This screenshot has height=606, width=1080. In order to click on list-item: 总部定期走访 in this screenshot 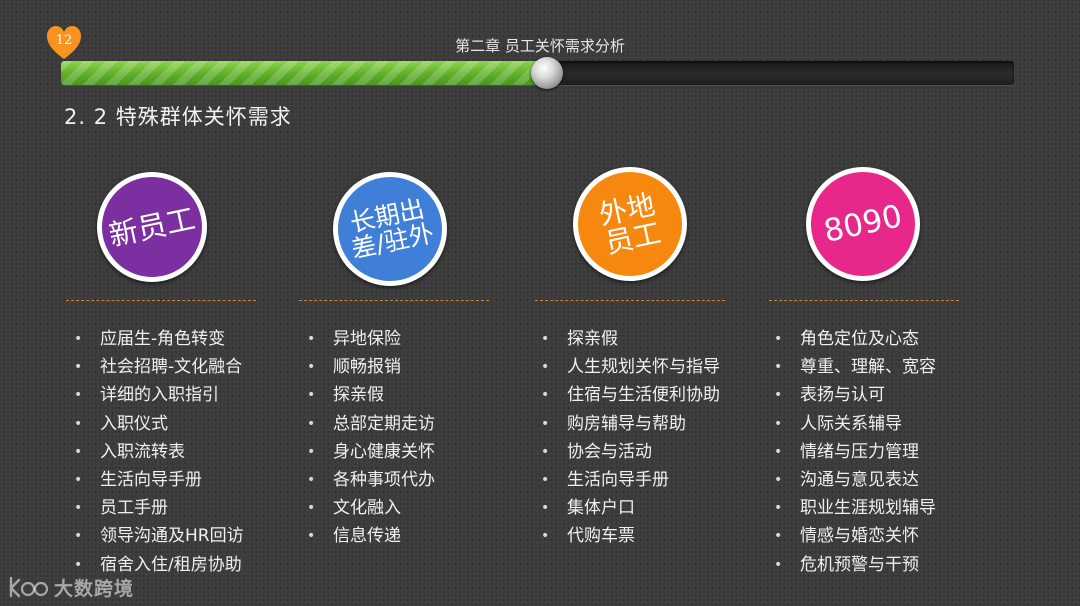, I will do `click(366, 424)`.